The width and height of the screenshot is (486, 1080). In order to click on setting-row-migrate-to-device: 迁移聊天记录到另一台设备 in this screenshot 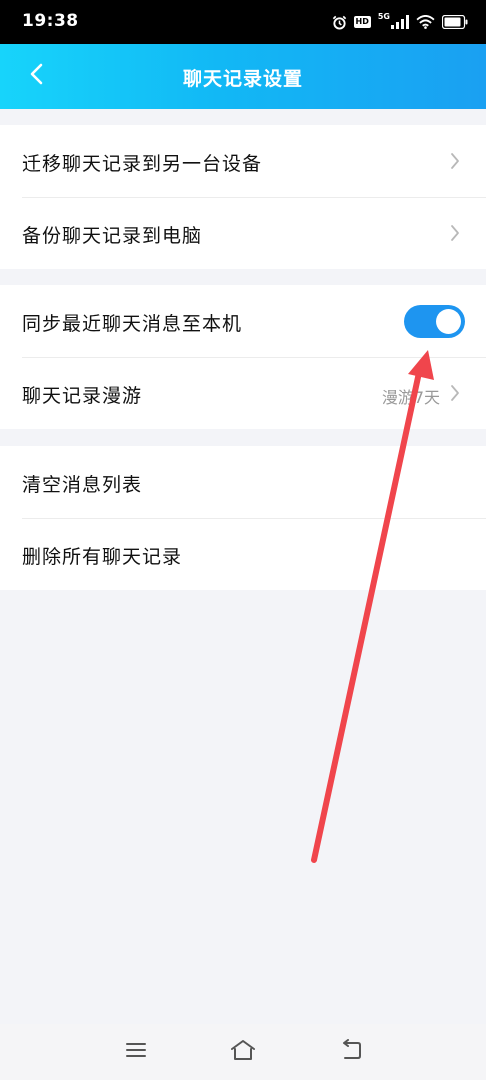, I will do `click(243, 161)`.